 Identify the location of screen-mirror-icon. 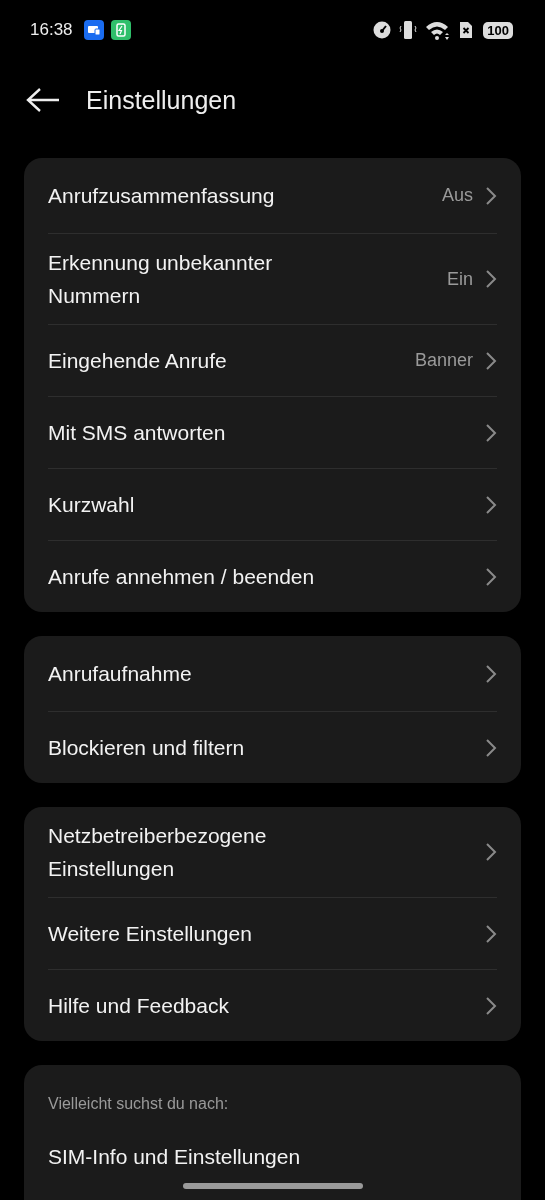
(93, 30).